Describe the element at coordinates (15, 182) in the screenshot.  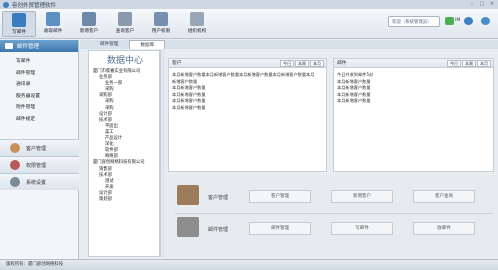
I see `system-settings-icon` at that location.